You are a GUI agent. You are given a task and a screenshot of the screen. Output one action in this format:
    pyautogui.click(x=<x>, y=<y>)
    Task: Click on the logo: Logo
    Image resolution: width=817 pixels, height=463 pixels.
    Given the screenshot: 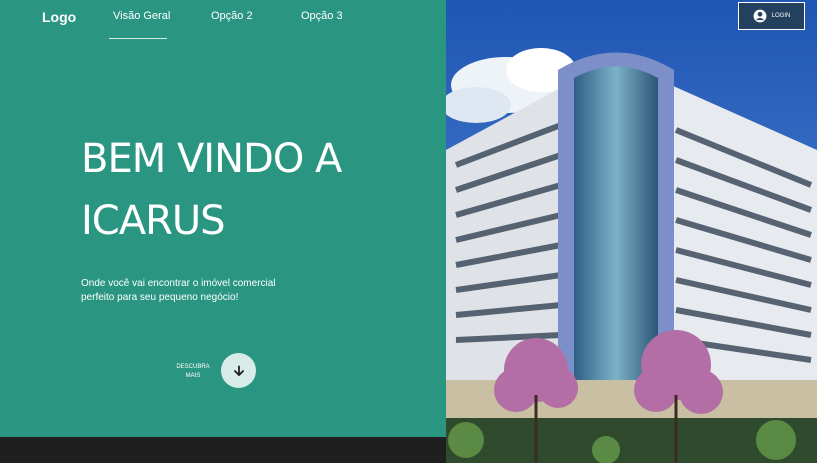 What is the action you would take?
    pyautogui.click(x=59, y=17)
    